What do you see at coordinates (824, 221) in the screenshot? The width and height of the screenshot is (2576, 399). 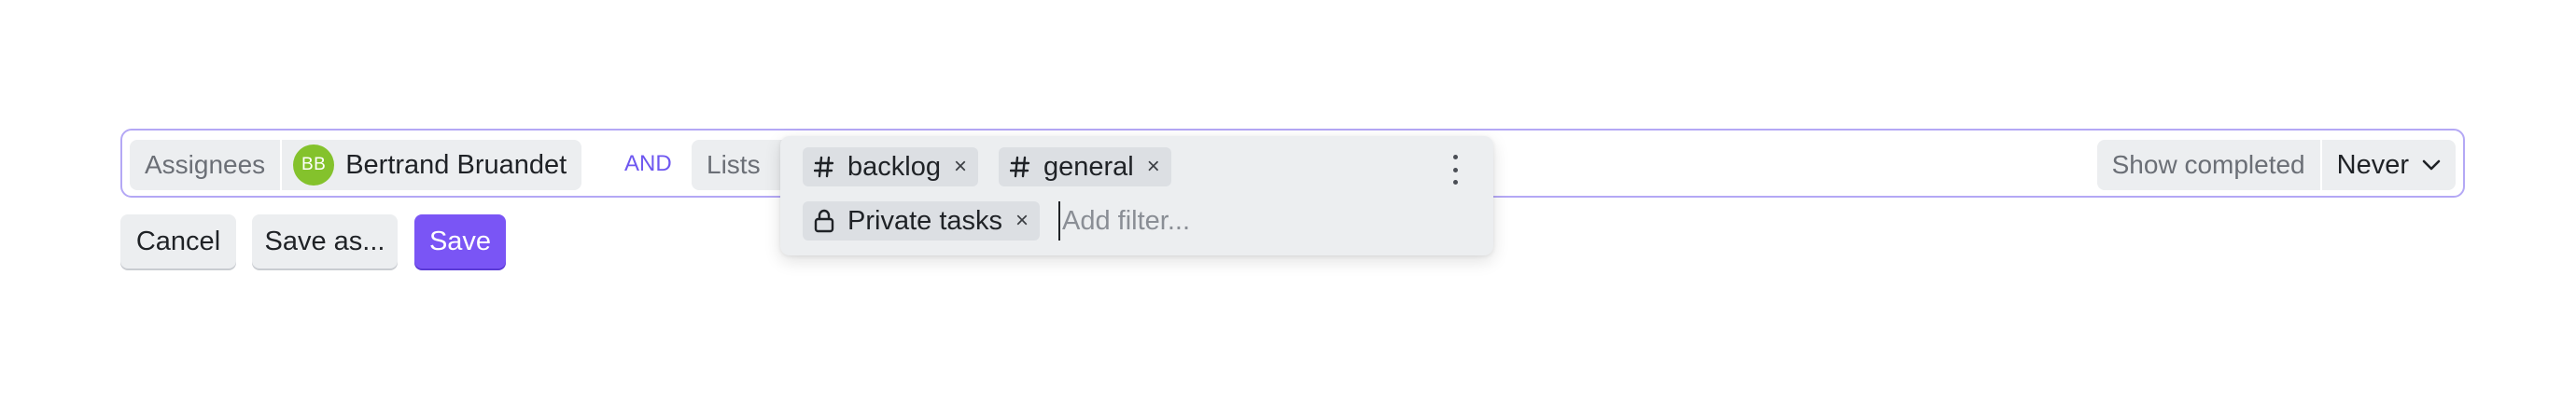 I see `lock-icon` at bounding box center [824, 221].